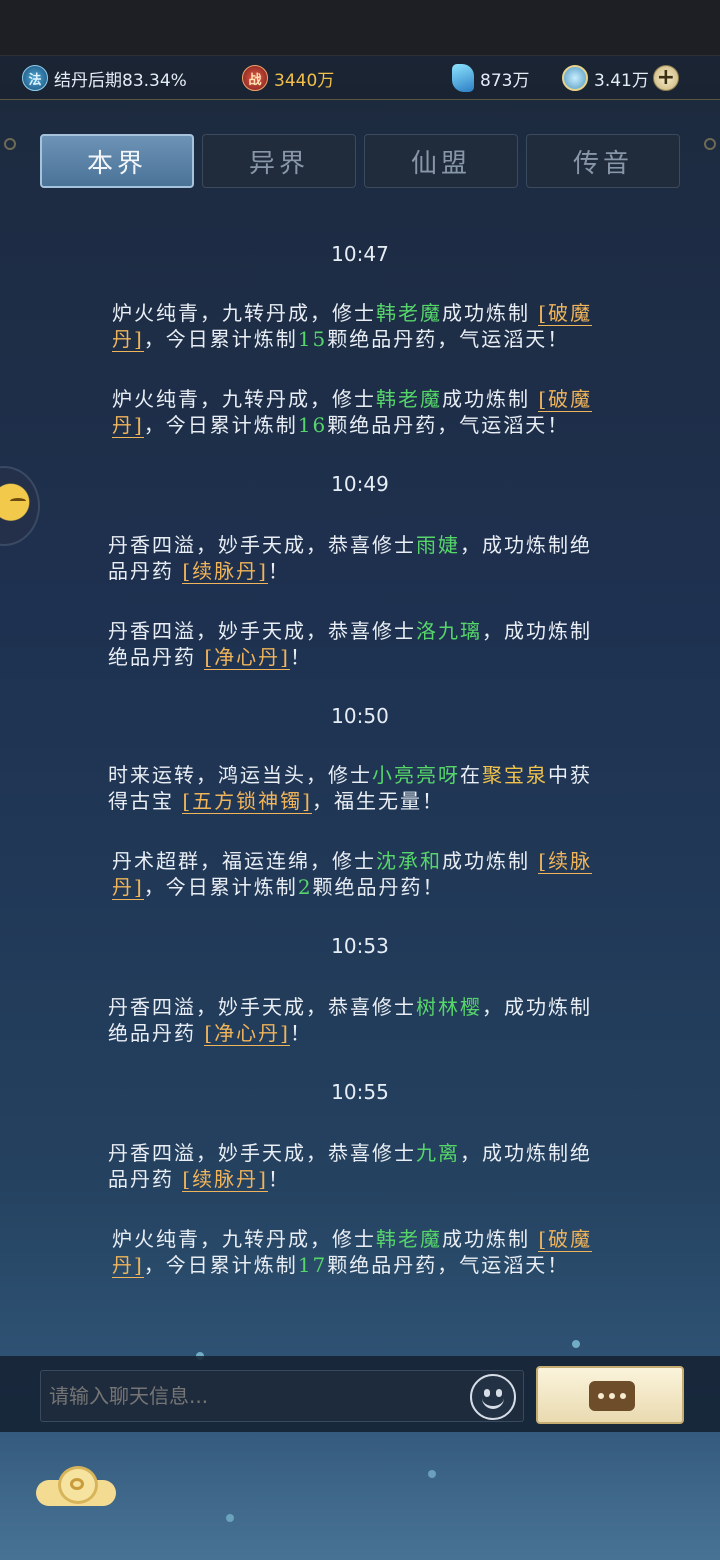  I want to click on ornament-right-icon, so click(710, 144).